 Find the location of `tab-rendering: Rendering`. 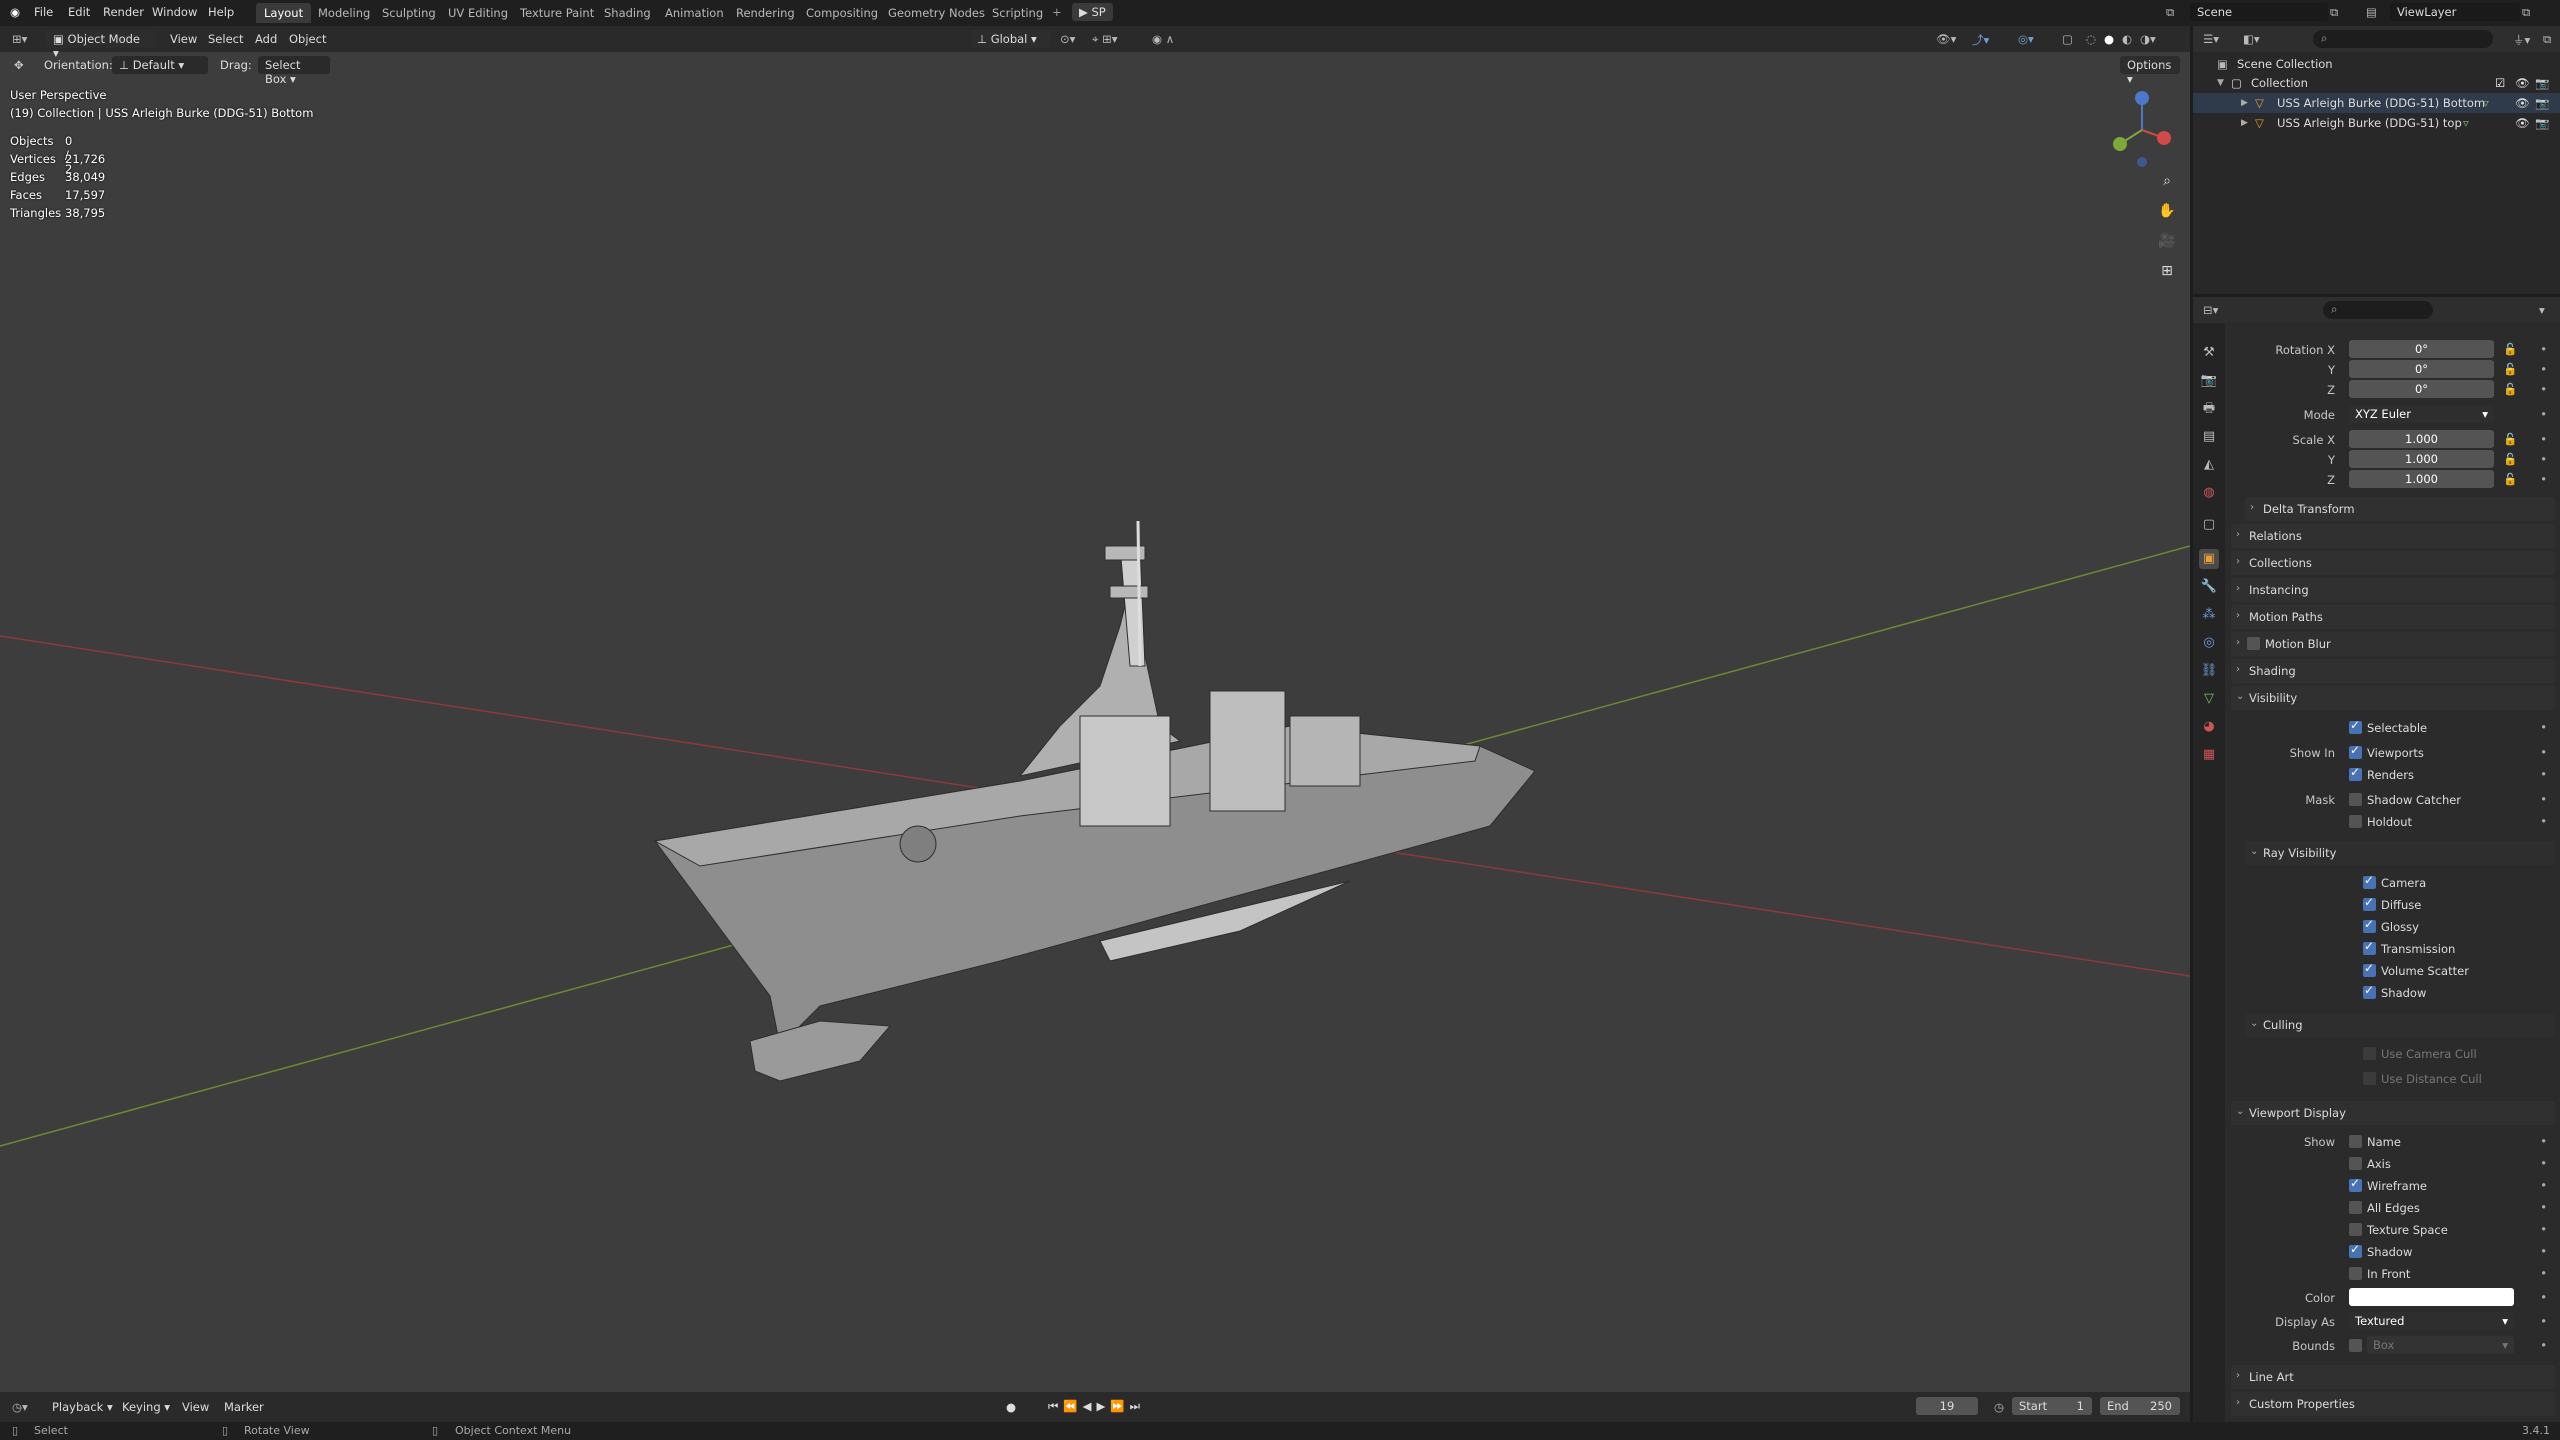

tab-rendering: Rendering is located at coordinates (765, 13).